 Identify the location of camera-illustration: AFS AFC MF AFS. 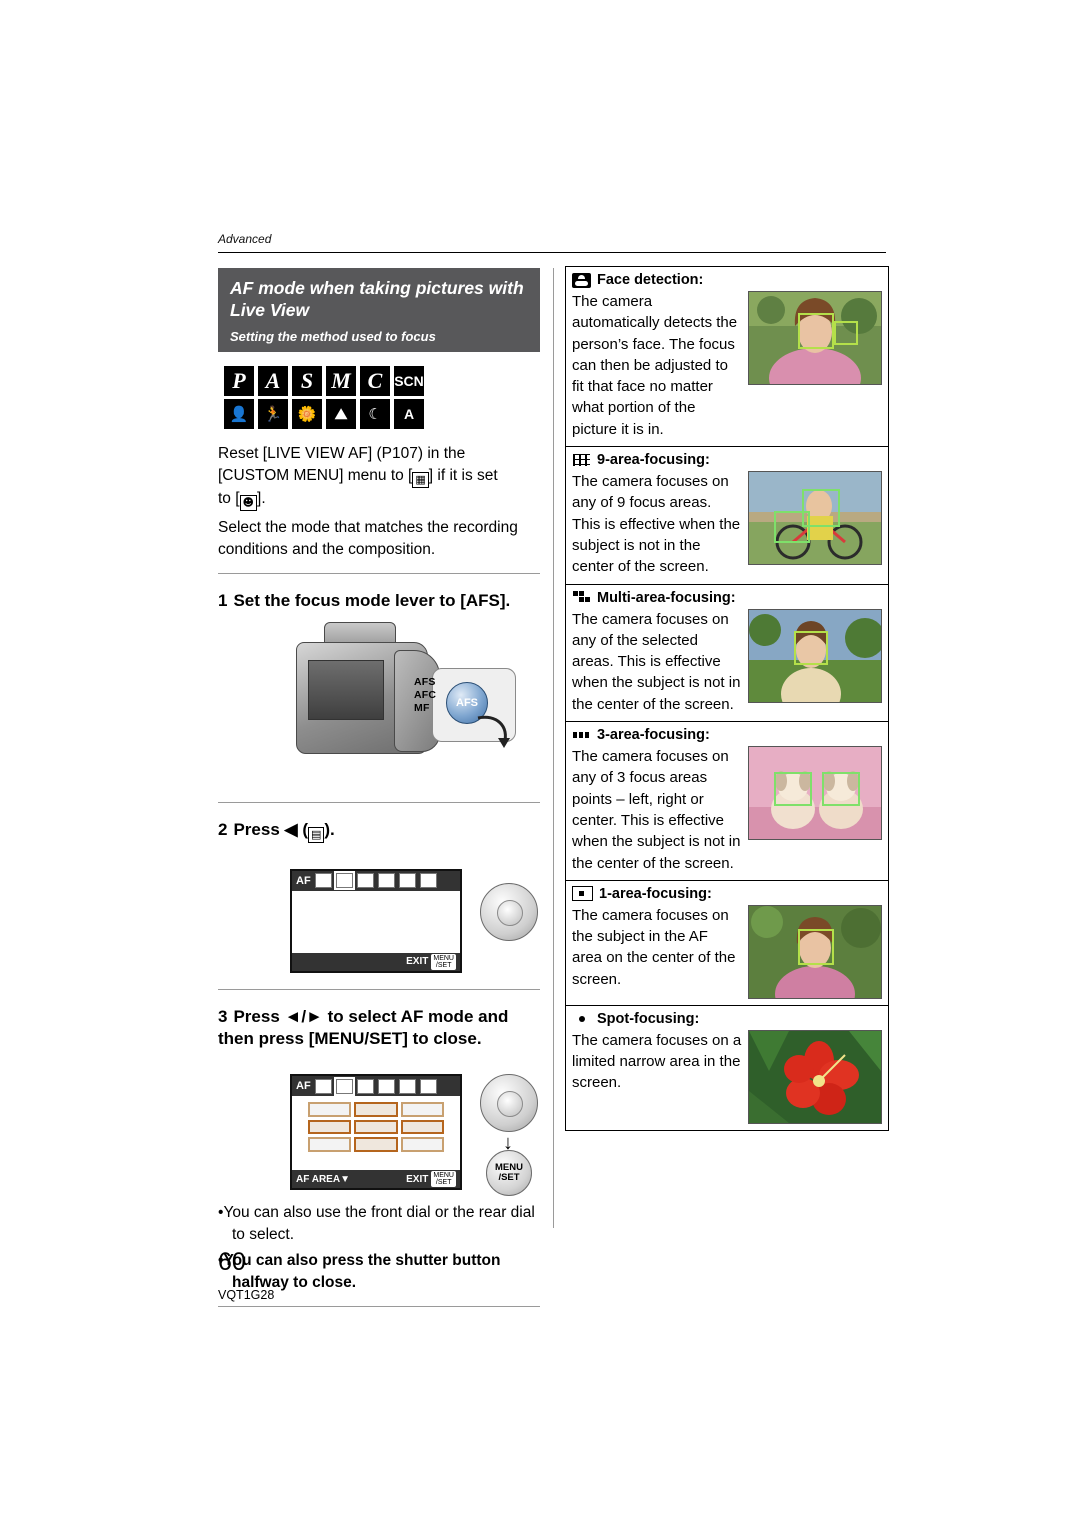
(379, 705).